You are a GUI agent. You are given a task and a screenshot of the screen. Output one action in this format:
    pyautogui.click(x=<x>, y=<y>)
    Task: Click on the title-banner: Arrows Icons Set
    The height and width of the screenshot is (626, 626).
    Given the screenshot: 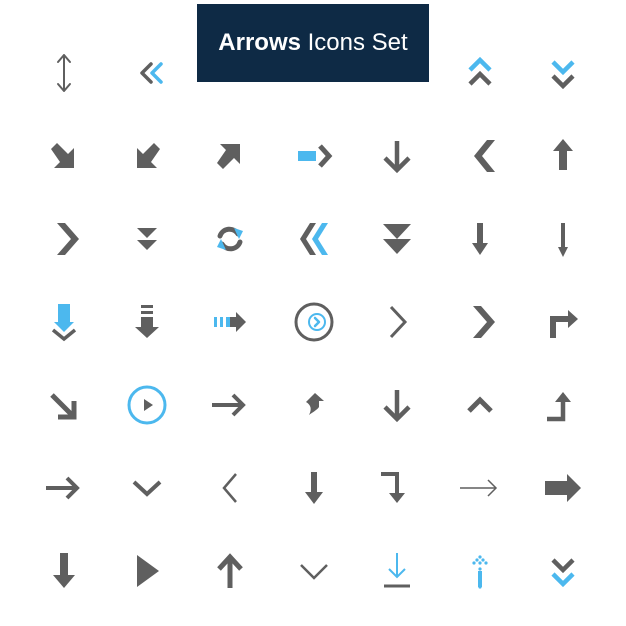 What is the action you would take?
    pyautogui.click(x=313, y=43)
    